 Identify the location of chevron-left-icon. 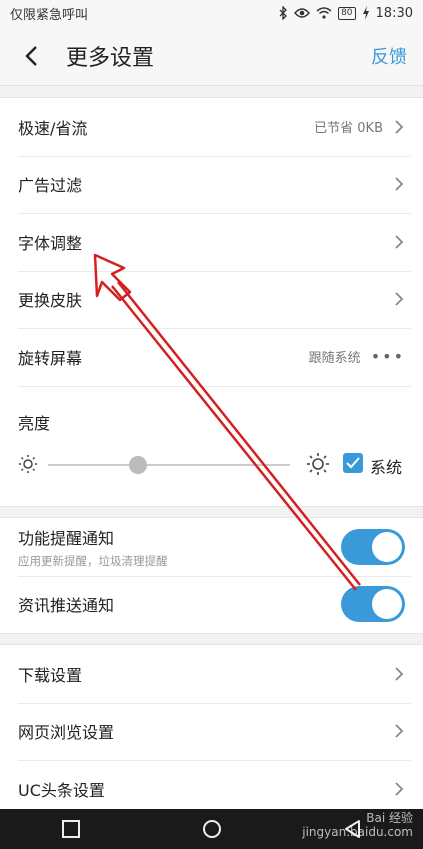
(31, 55).